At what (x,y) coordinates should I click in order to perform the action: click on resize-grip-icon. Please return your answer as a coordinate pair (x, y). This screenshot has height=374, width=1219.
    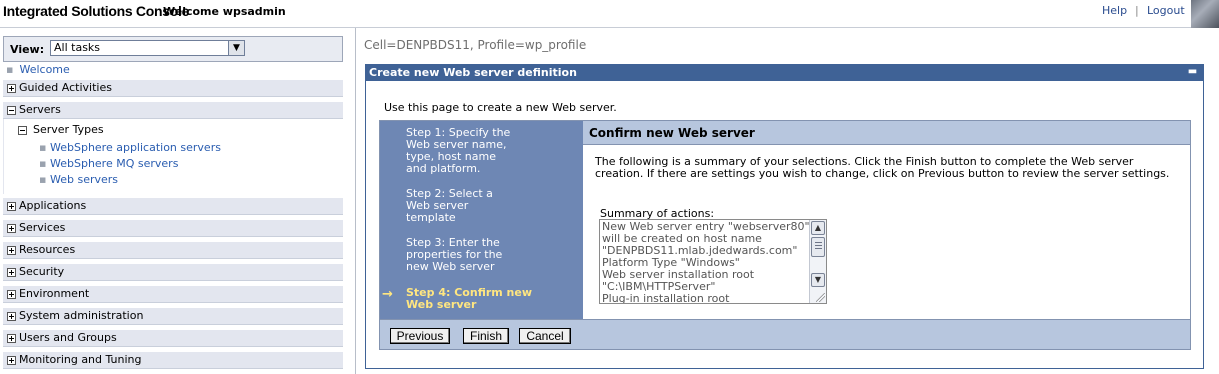
    Looking at the image, I should click on (820, 297).